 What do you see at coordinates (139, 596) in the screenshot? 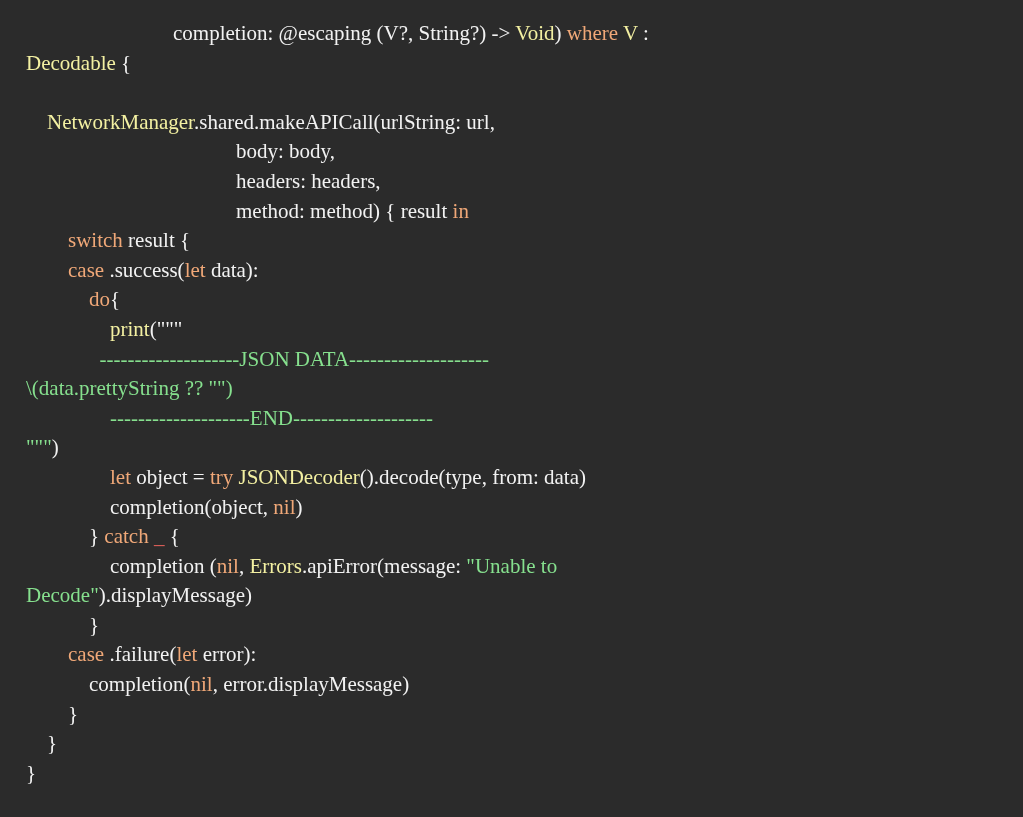
I see `code-line: Decode").displayMessage)` at bounding box center [139, 596].